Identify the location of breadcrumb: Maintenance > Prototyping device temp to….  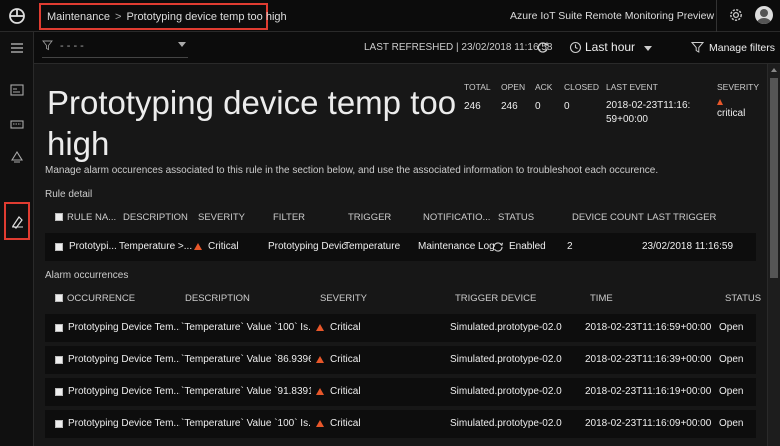
(163, 16).